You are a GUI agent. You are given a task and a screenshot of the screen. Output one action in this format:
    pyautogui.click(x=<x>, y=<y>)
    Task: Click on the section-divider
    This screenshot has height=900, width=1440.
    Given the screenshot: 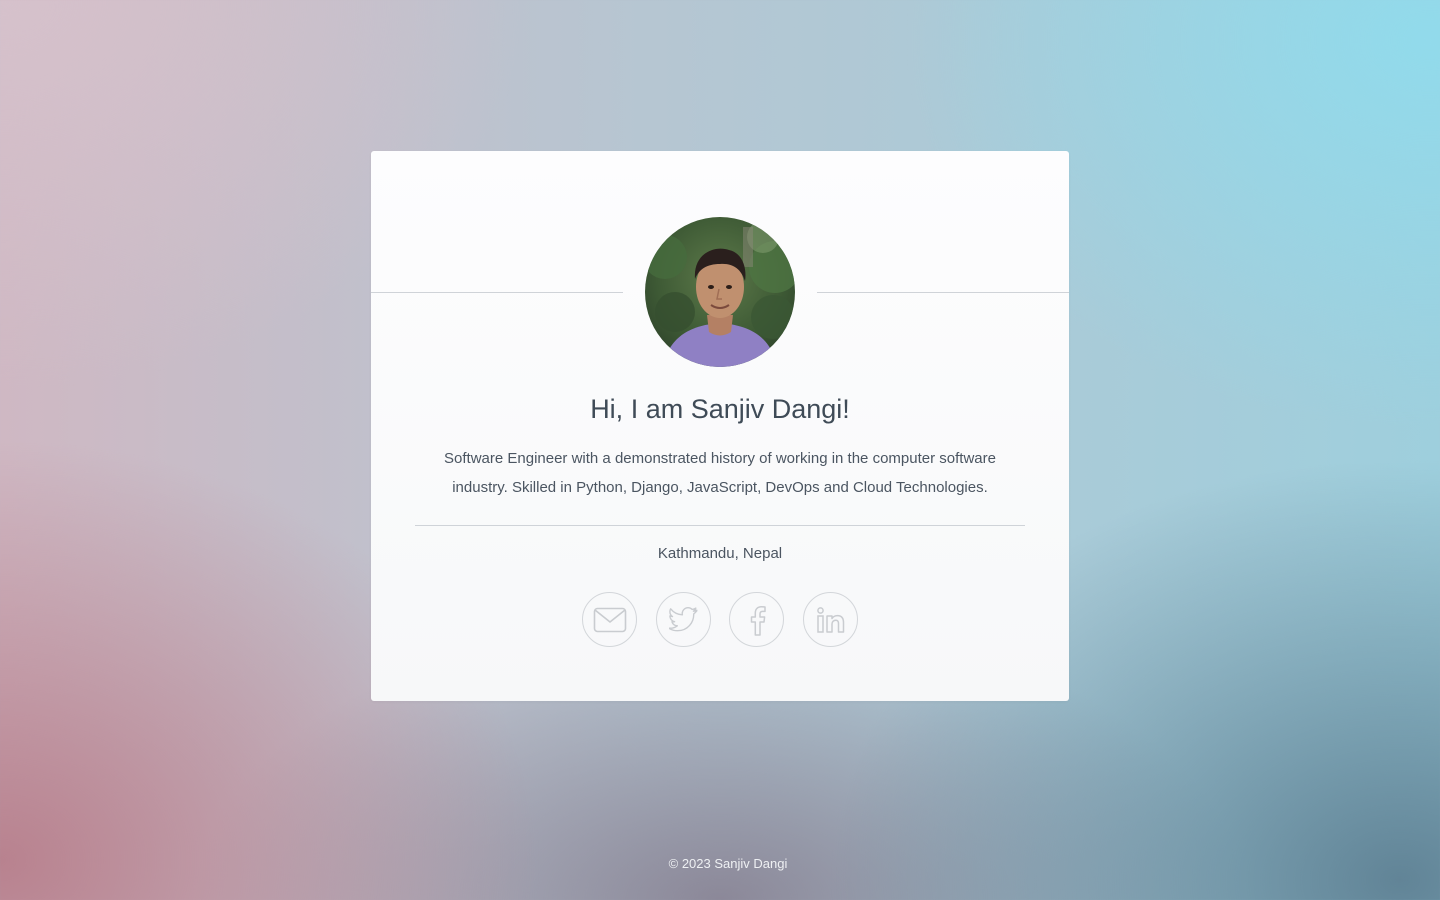 What is the action you would take?
    pyautogui.click(x=720, y=525)
    